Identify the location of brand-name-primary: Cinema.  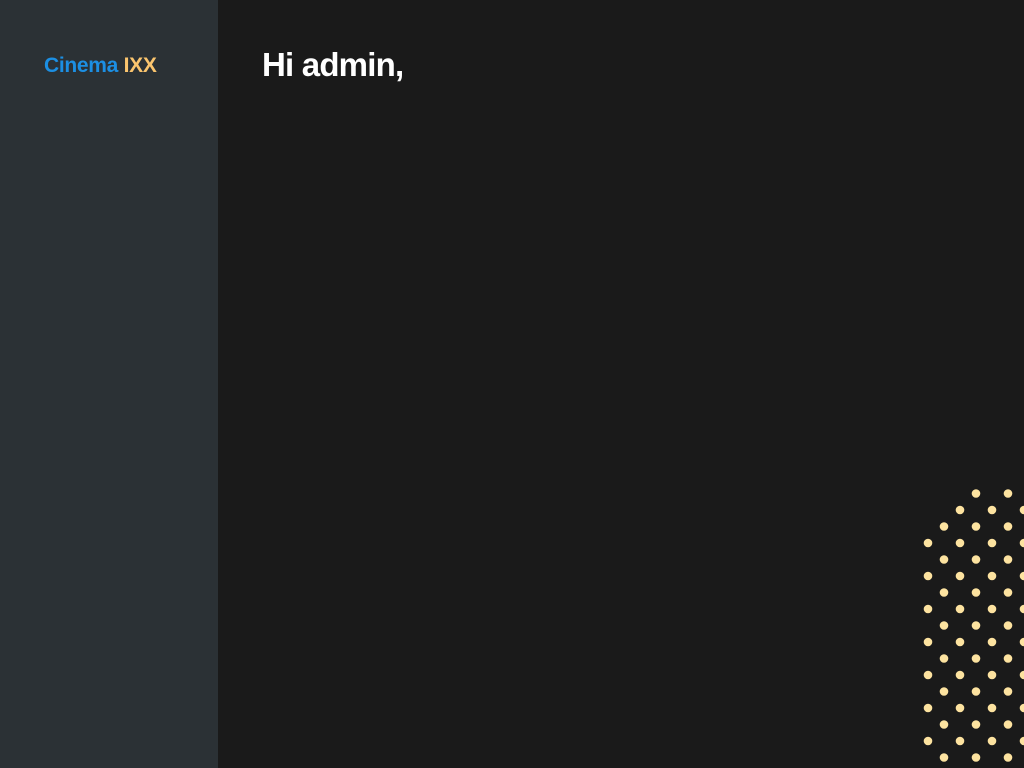
(81, 65).